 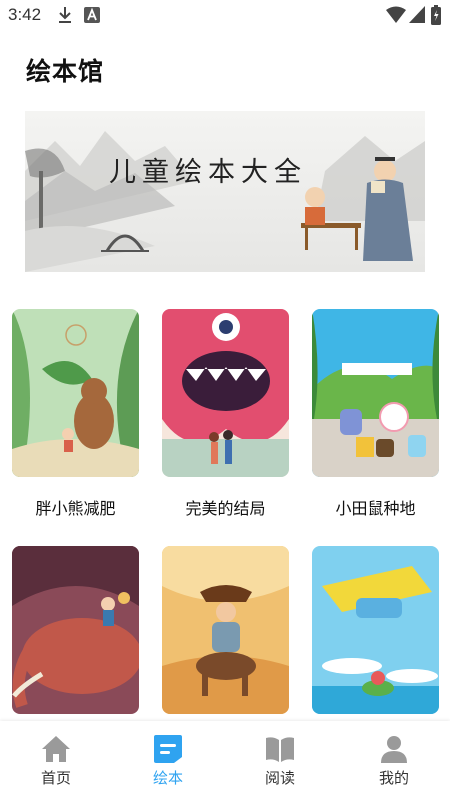 I want to click on person-icon, so click(x=394, y=749).